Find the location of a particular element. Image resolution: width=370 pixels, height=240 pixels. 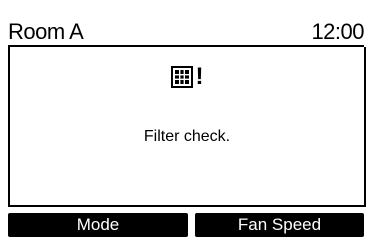

filter-grid-icon is located at coordinates (181, 77).